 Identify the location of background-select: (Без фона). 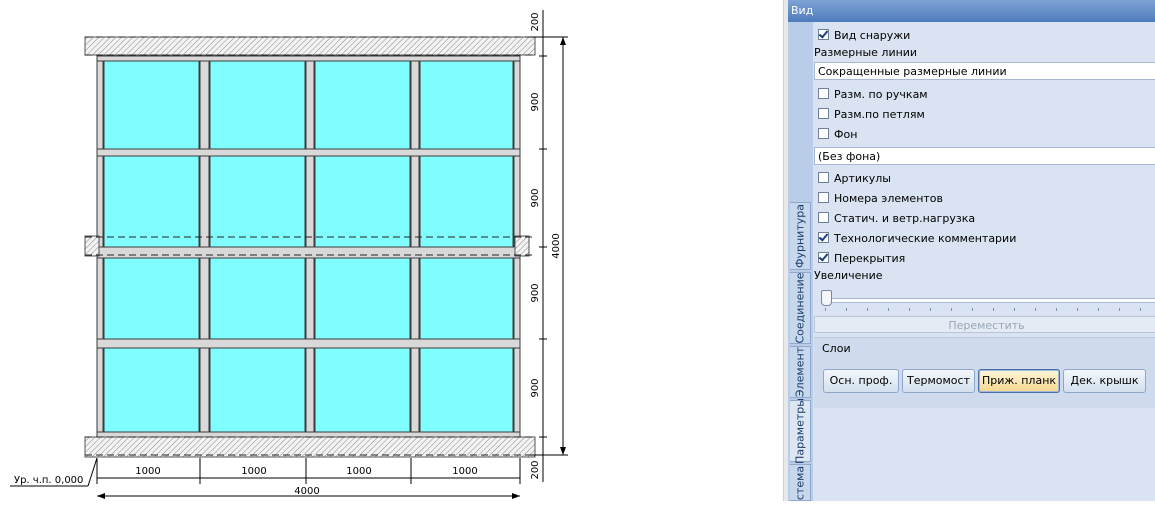
(984, 156).